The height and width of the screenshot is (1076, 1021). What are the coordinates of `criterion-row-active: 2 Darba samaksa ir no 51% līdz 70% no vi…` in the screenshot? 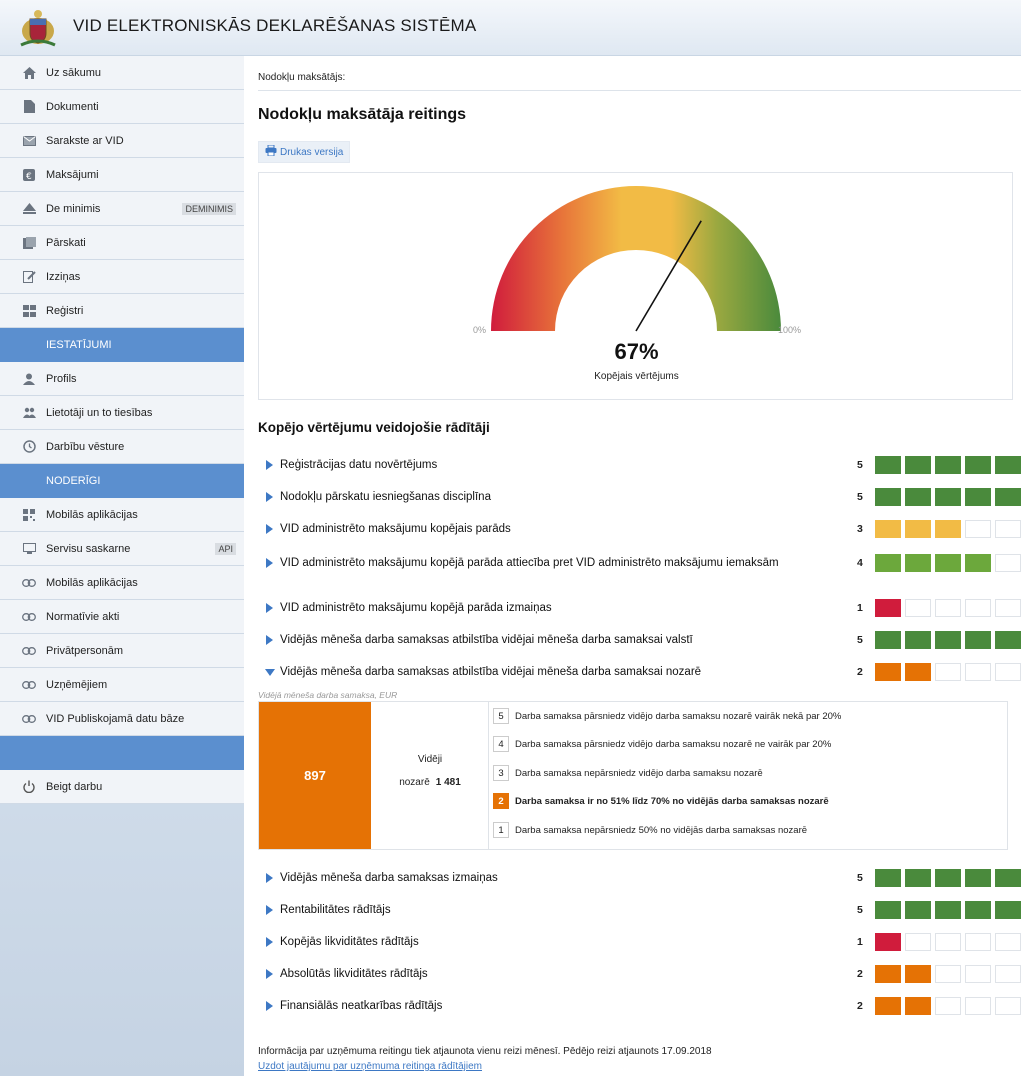 It's located at (749, 801).